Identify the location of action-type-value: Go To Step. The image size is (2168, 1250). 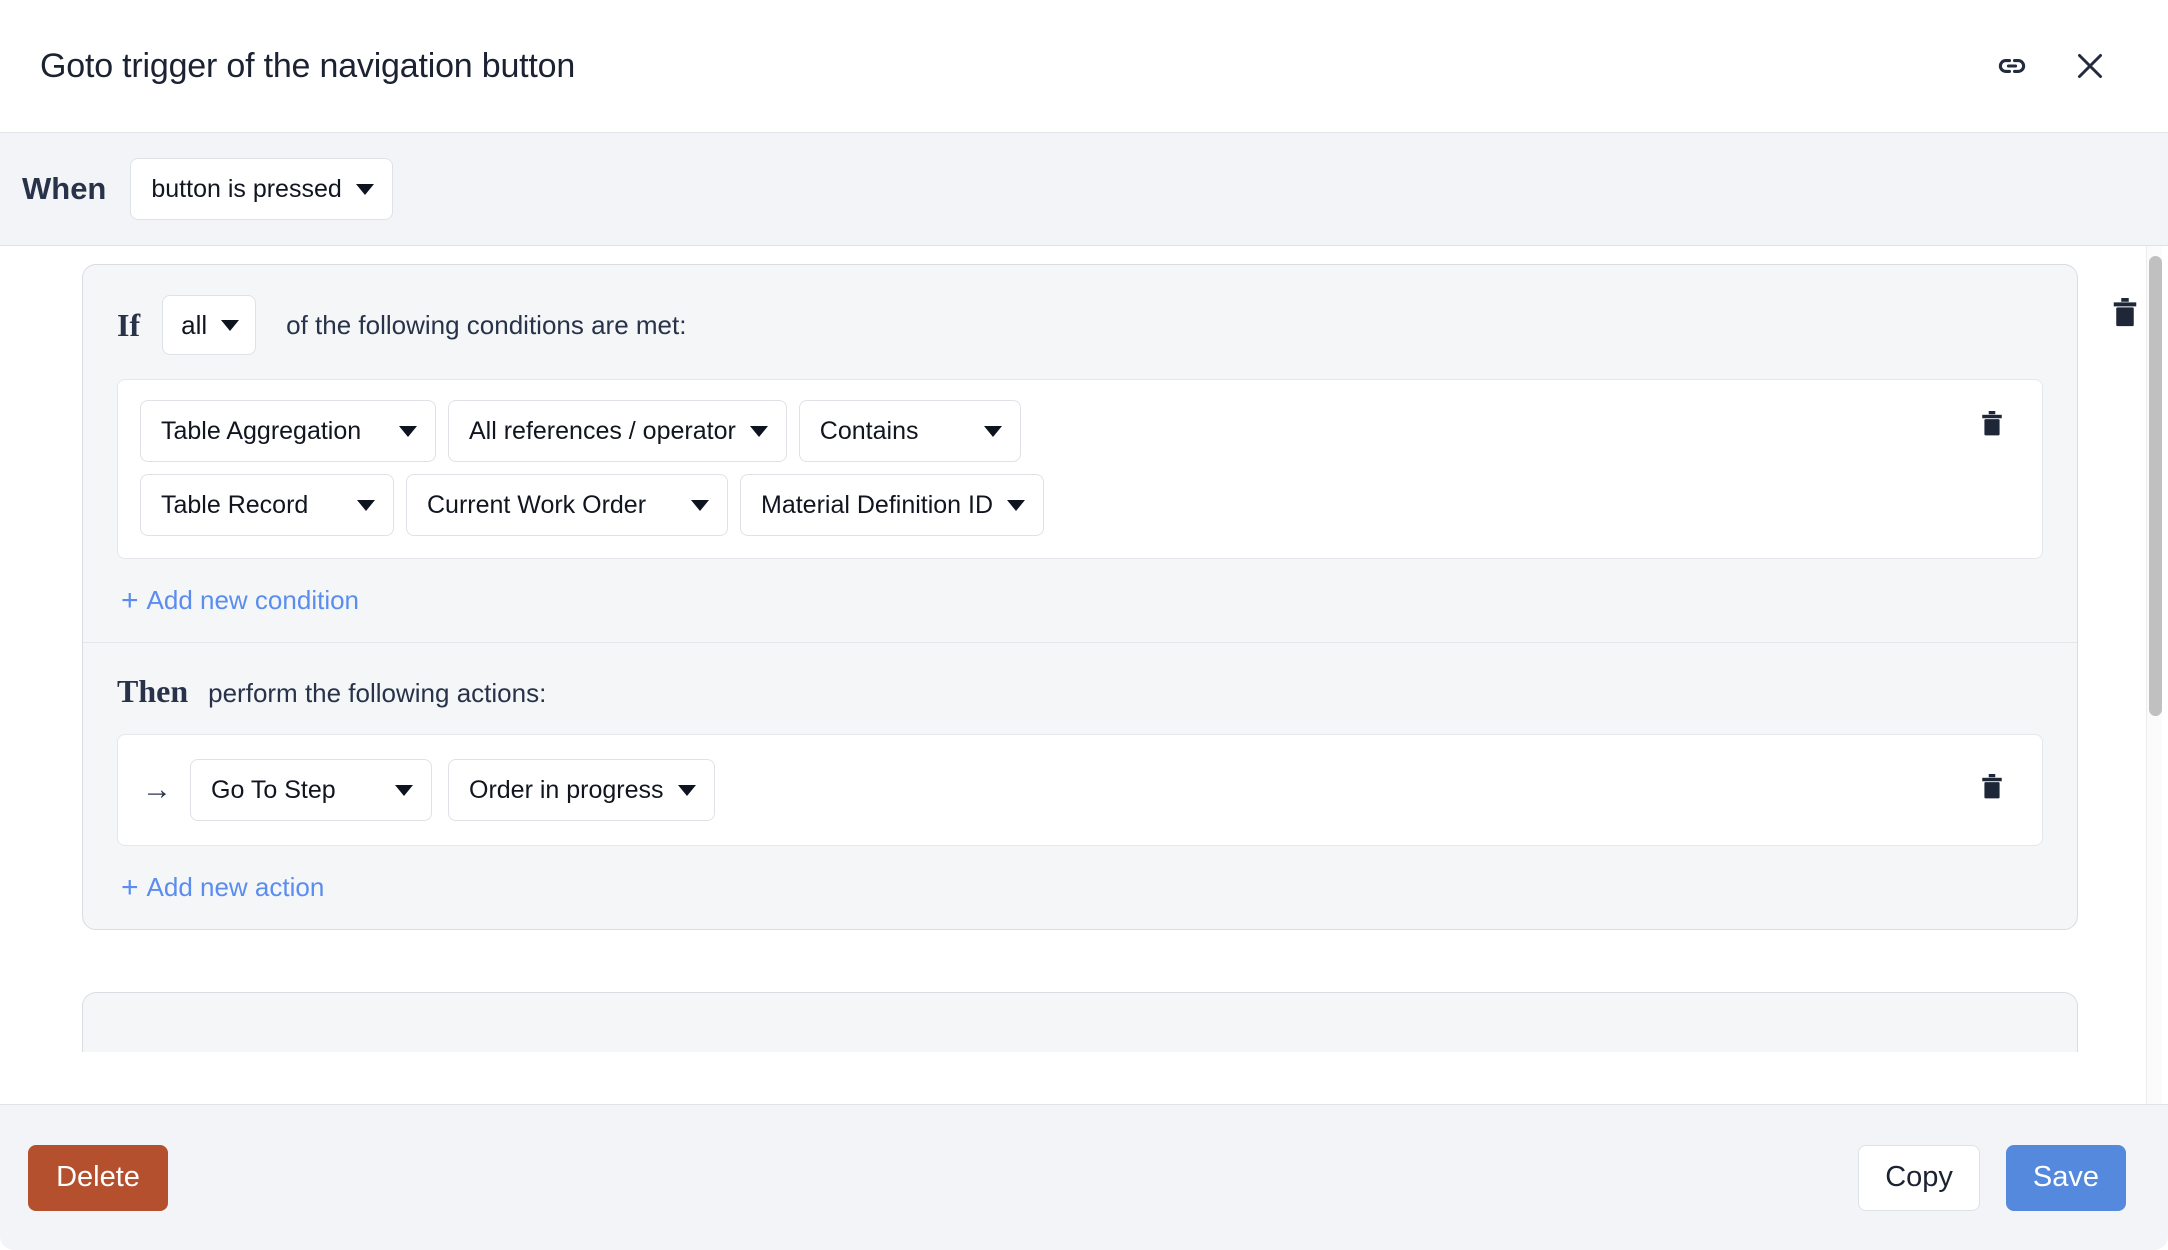
(273, 789).